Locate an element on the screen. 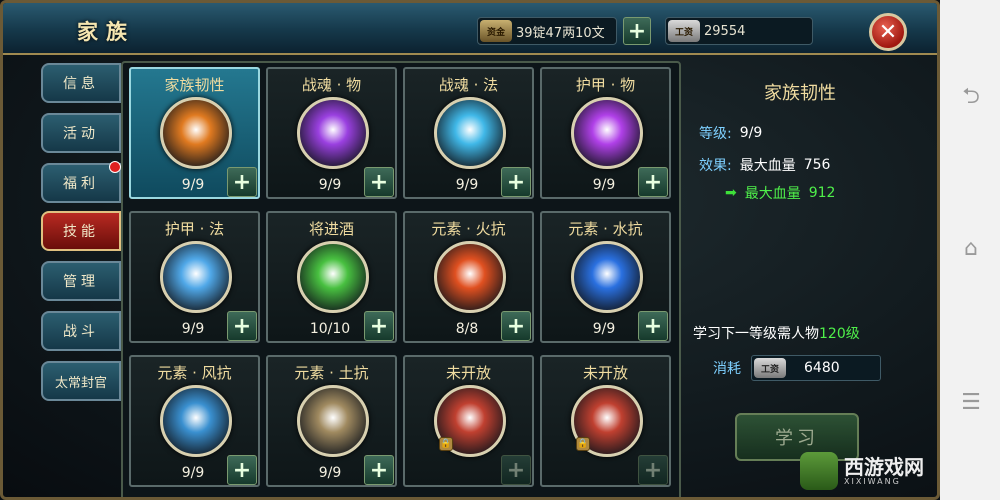 The width and height of the screenshot is (1000, 500). skill-name: 元素 · 火抗 is located at coordinates (468, 229).